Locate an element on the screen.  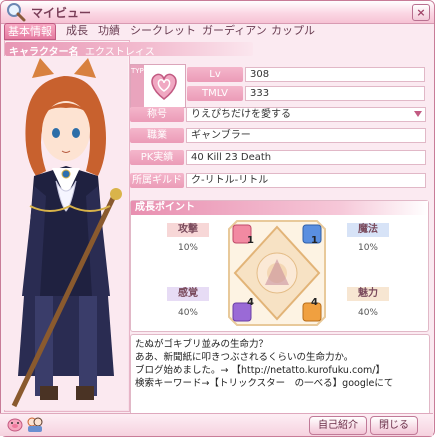
tmlv-value: 333 is located at coordinates (335, 93).